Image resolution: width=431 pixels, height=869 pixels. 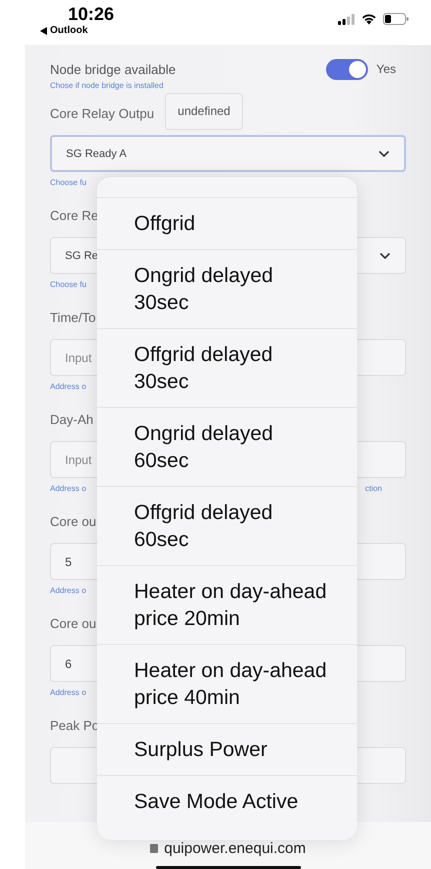 What do you see at coordinates (369, 19) in the screenshot?
I see `wifi-icon` at bounding box center [369, 19].